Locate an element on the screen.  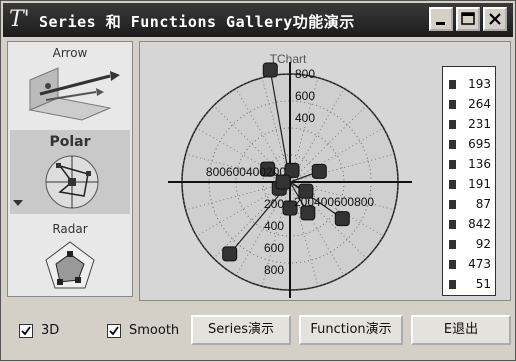
legend-item: 136 is located at coordinates (470, 165).